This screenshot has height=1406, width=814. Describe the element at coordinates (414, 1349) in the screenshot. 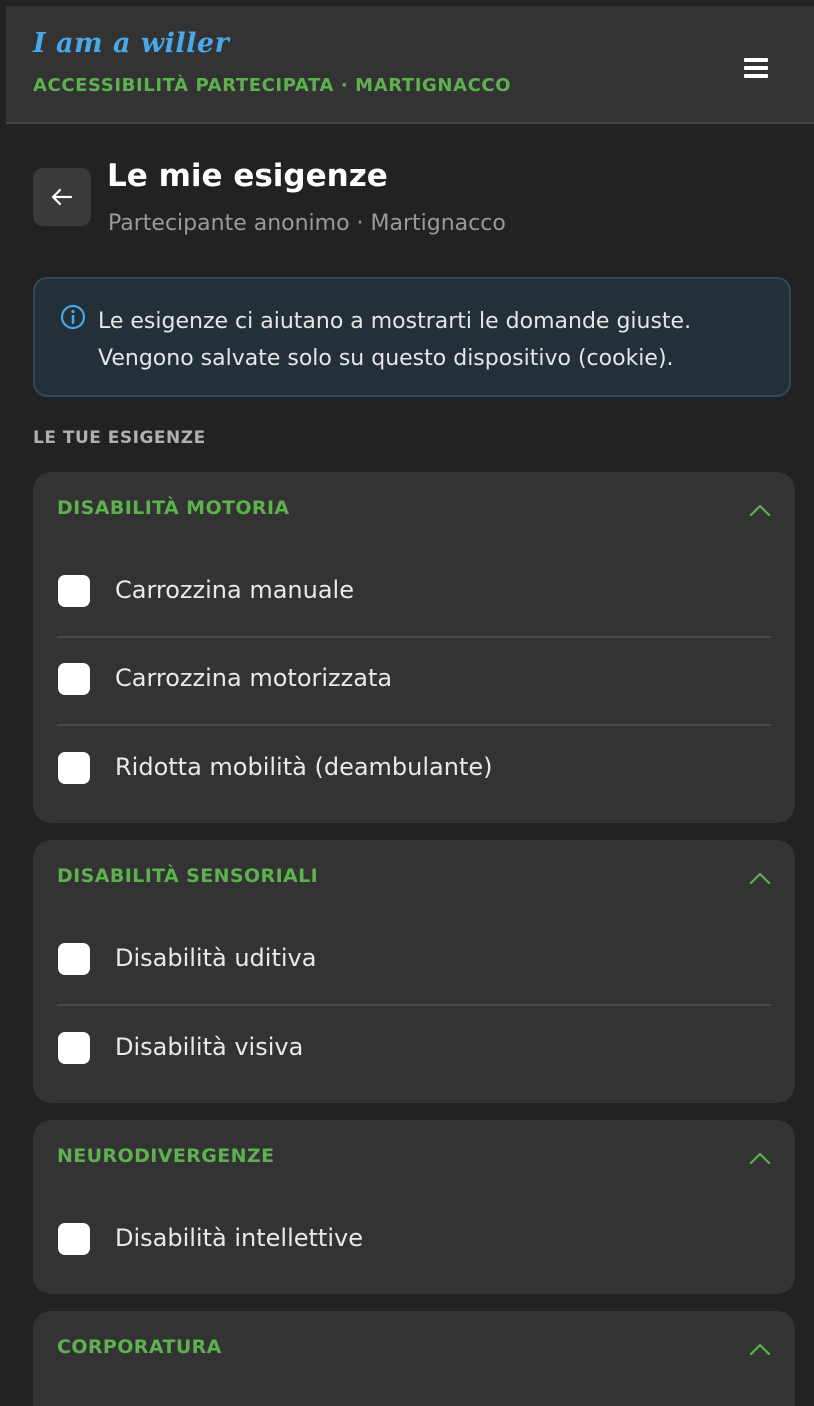

I see `category-header: CORPORATURA` at that location.